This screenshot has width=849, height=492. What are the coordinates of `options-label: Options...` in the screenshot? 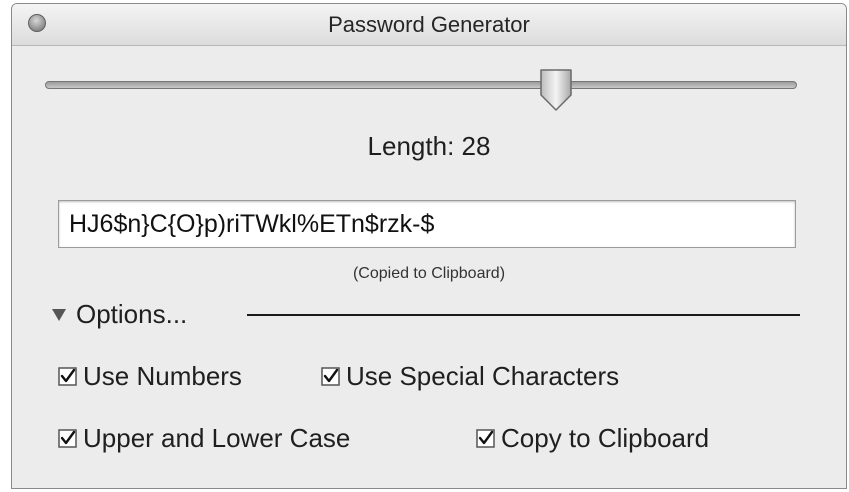 It's located at (131, 314).